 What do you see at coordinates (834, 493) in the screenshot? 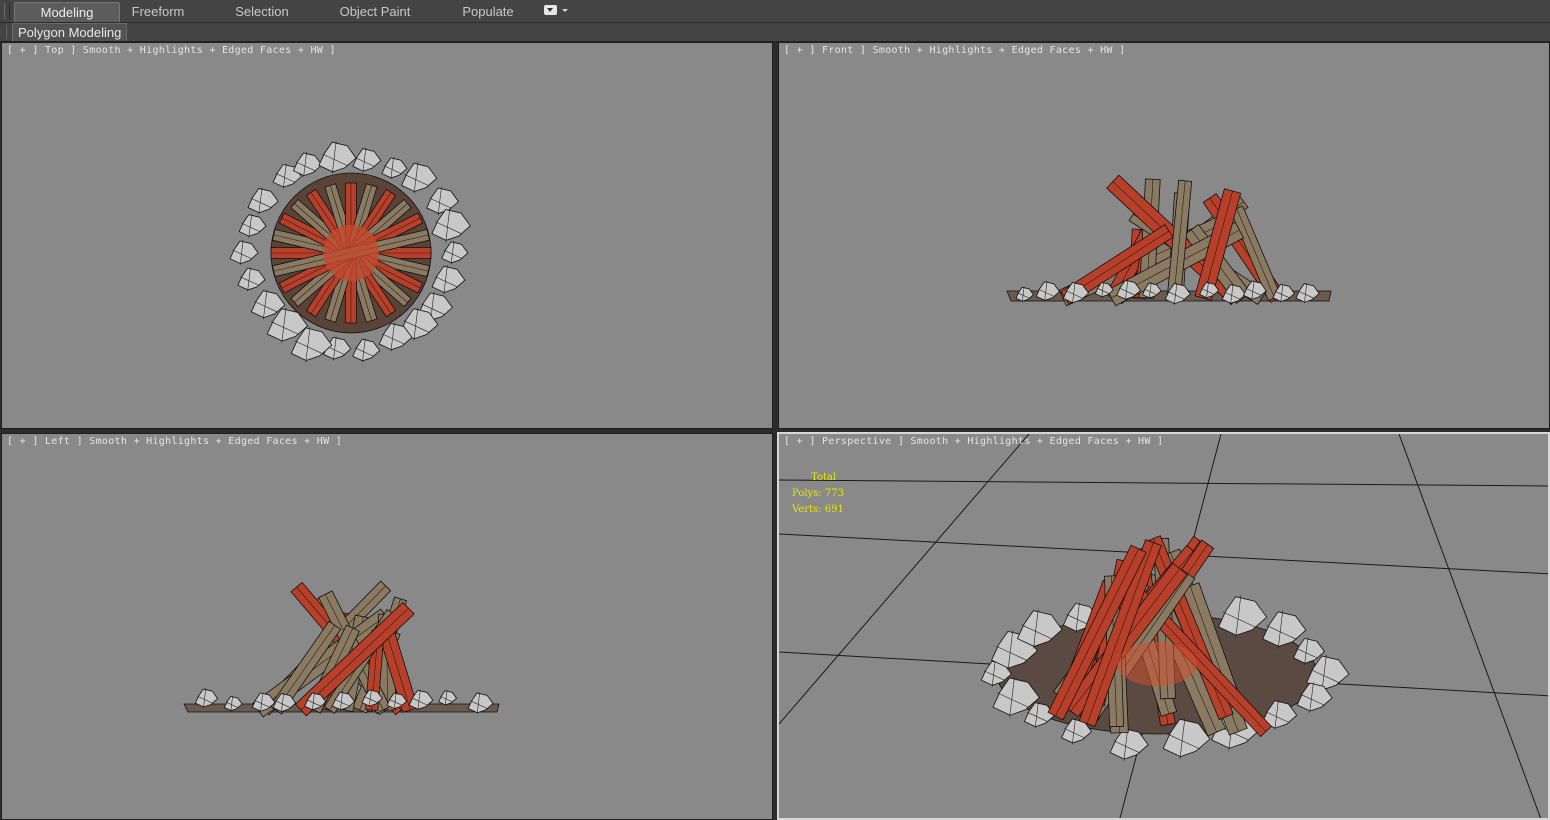
I see `stats-polys-value: 773` at bounding box center [834, 493].